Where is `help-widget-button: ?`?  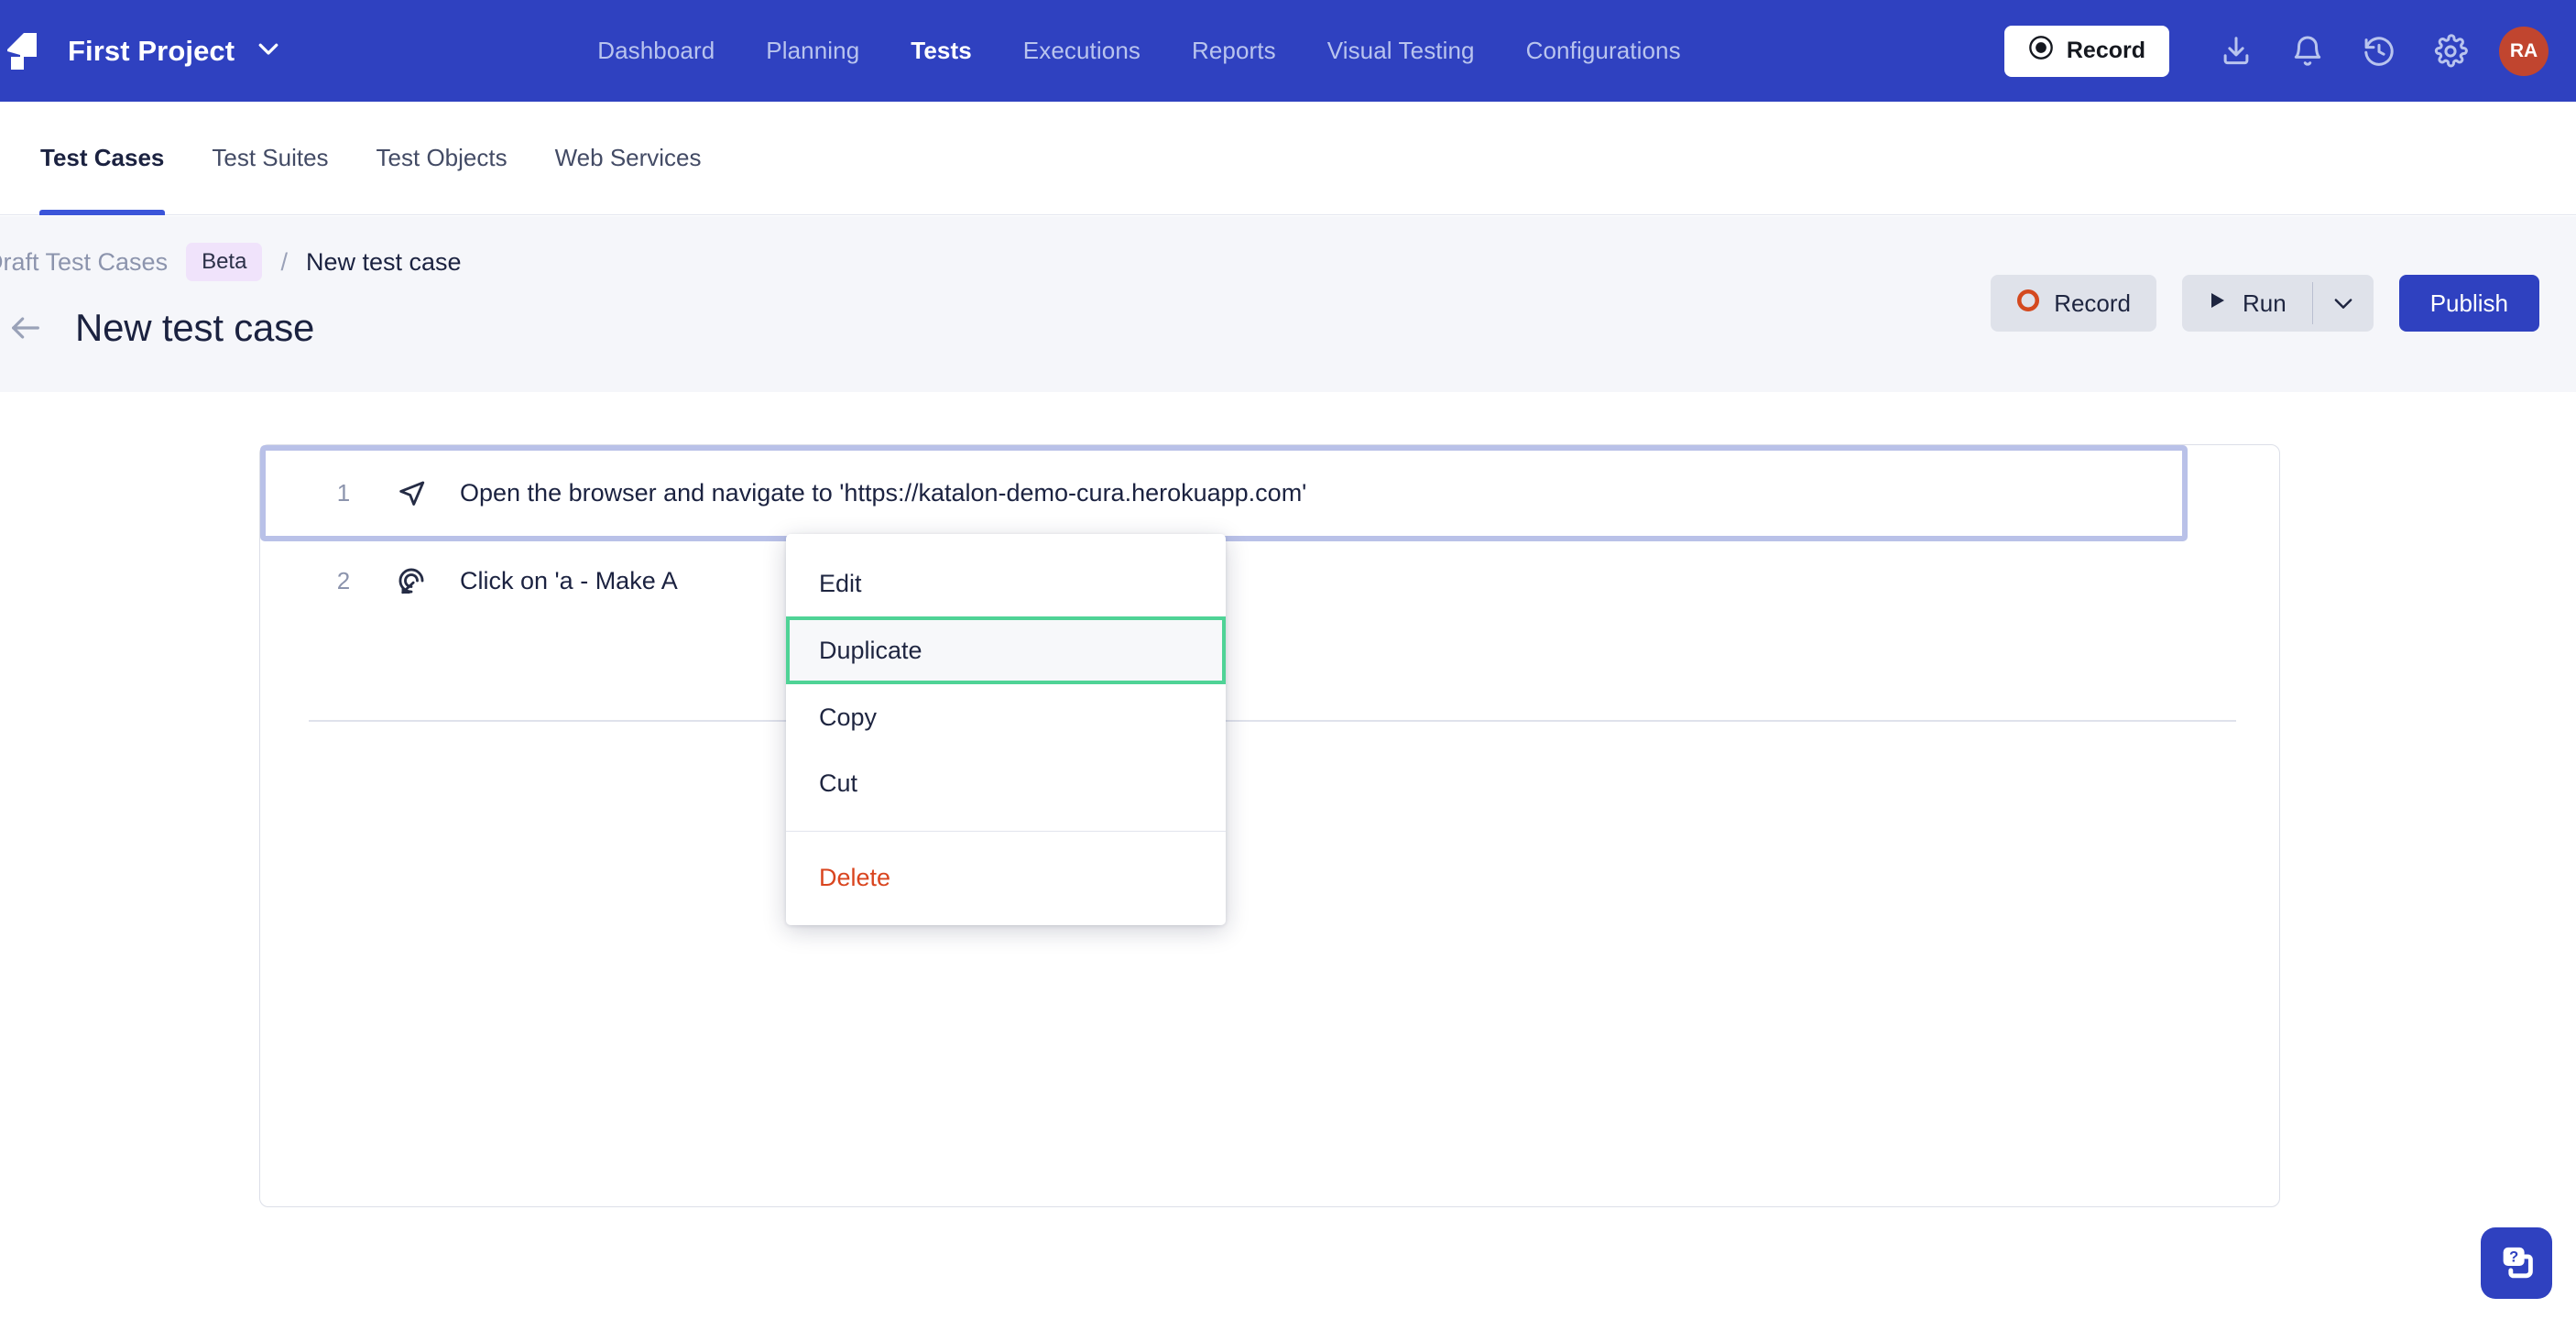
help-widget-button: ? is located at coordinates (2517, 1263).